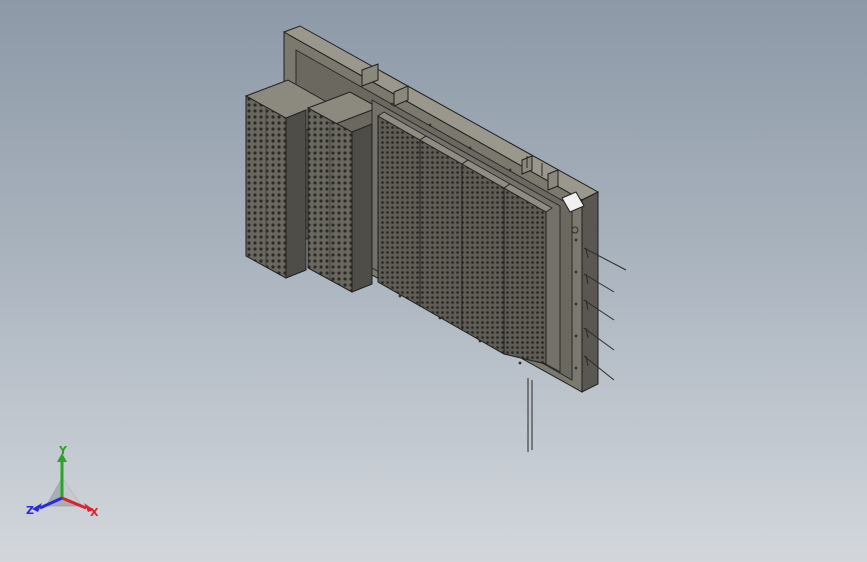 This screenshot has height=562, width=867. I want to click on view-orientation-triad: Y X Z, so click(66, 486).